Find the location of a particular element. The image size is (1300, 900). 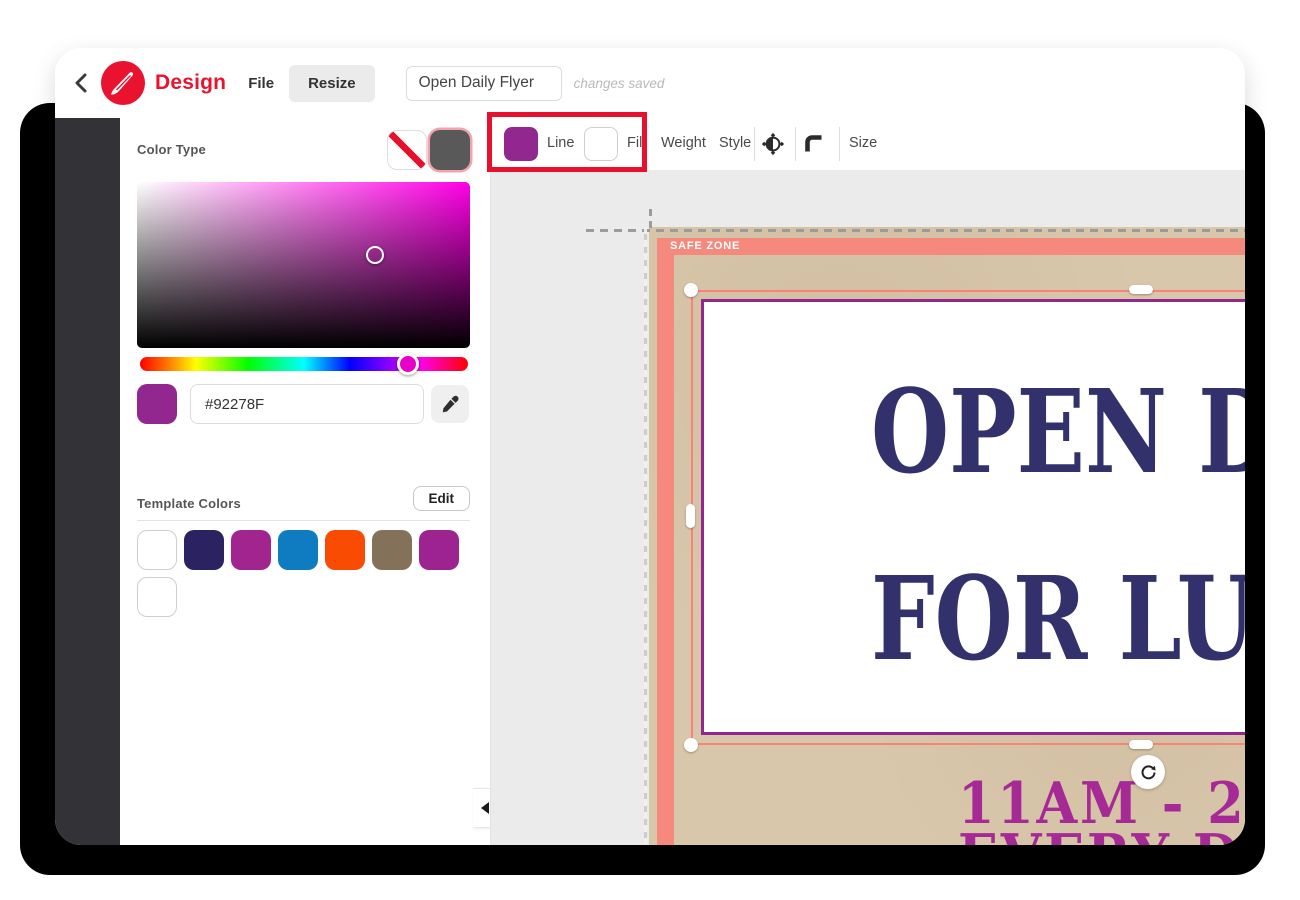

style-menu: Style is located at coordinates (735, 143).